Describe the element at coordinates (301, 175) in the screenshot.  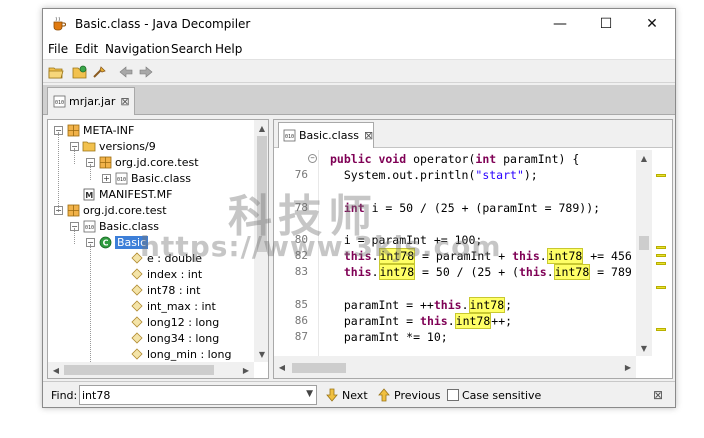
I see `line-number: 76` at that location.